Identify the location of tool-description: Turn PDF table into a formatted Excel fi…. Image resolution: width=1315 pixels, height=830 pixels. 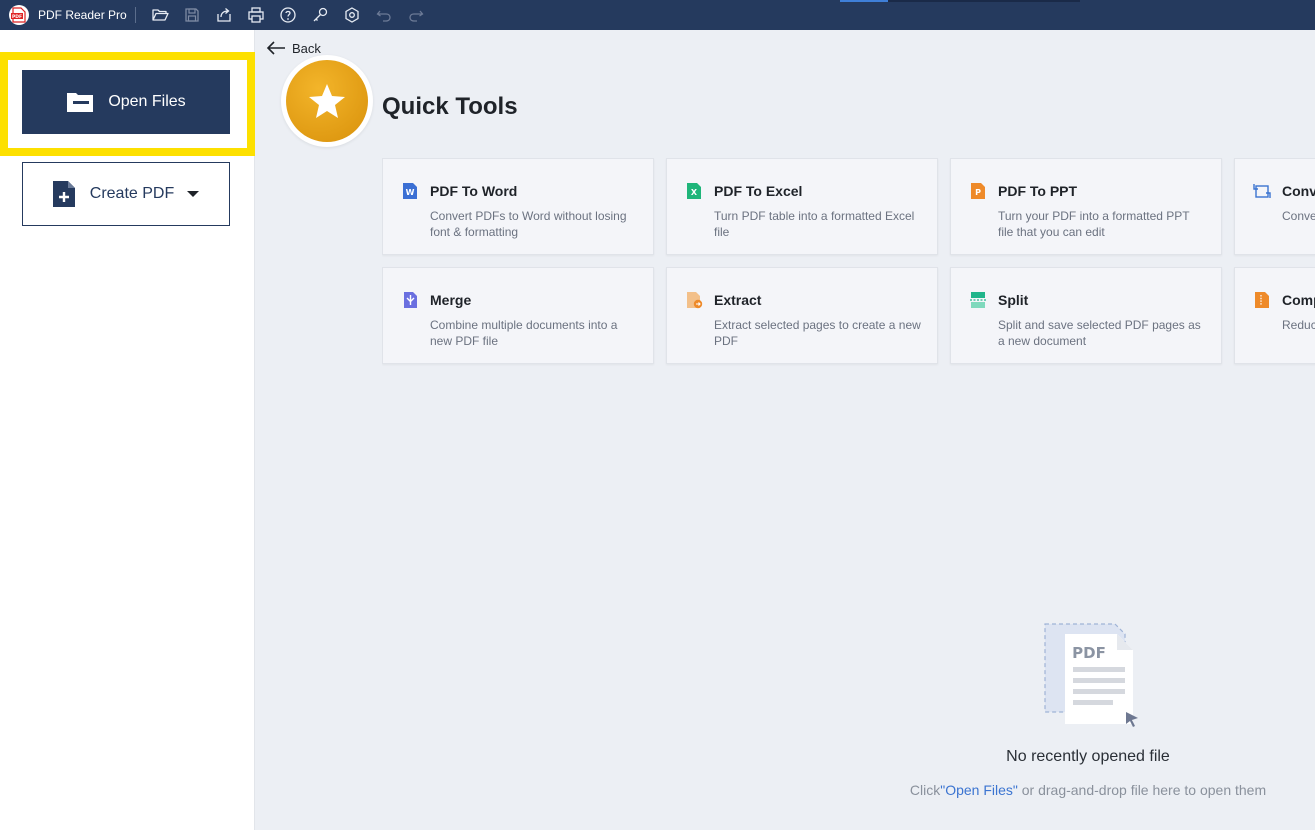
(814, 224).